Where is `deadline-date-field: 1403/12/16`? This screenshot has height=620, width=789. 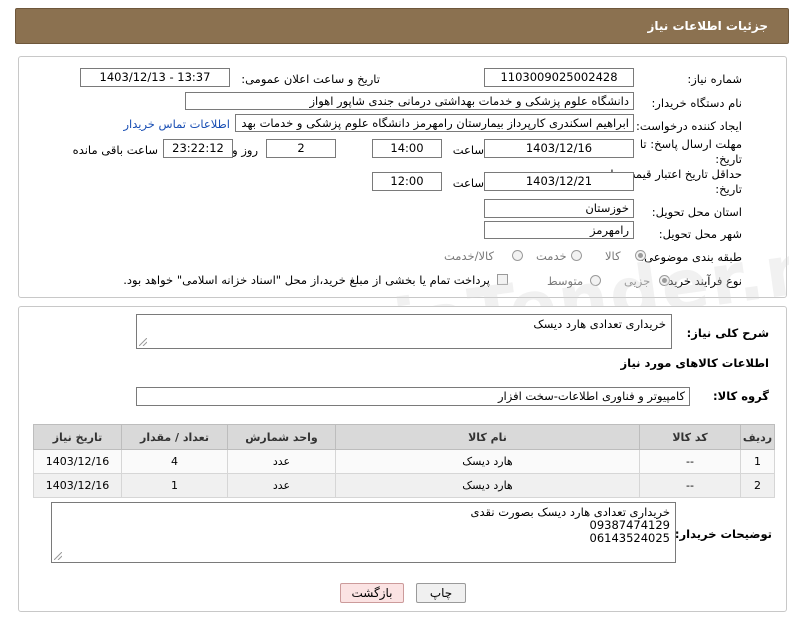 deadline-date-field: 1403/12/16 is located at coordinates (559, 148).